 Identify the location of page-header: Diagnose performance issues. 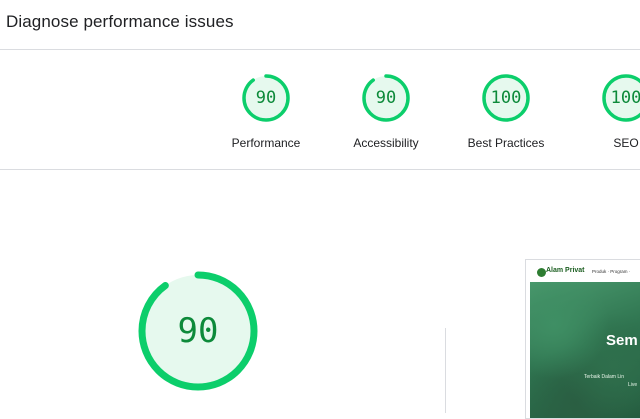
(320, 25).